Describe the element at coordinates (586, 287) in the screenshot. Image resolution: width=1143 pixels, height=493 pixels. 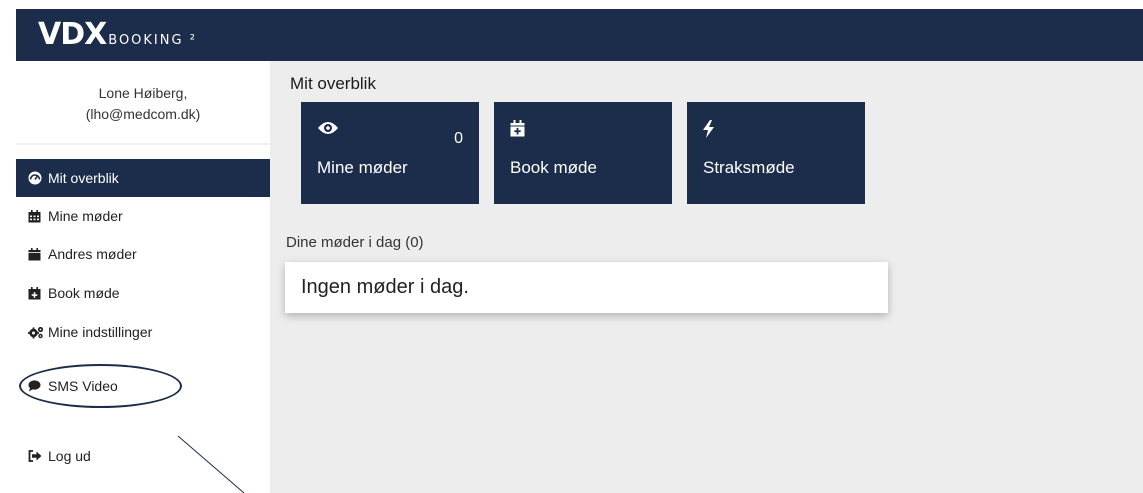
I see `todays-meetings-panel: Ingen møder i dag.` at that location.